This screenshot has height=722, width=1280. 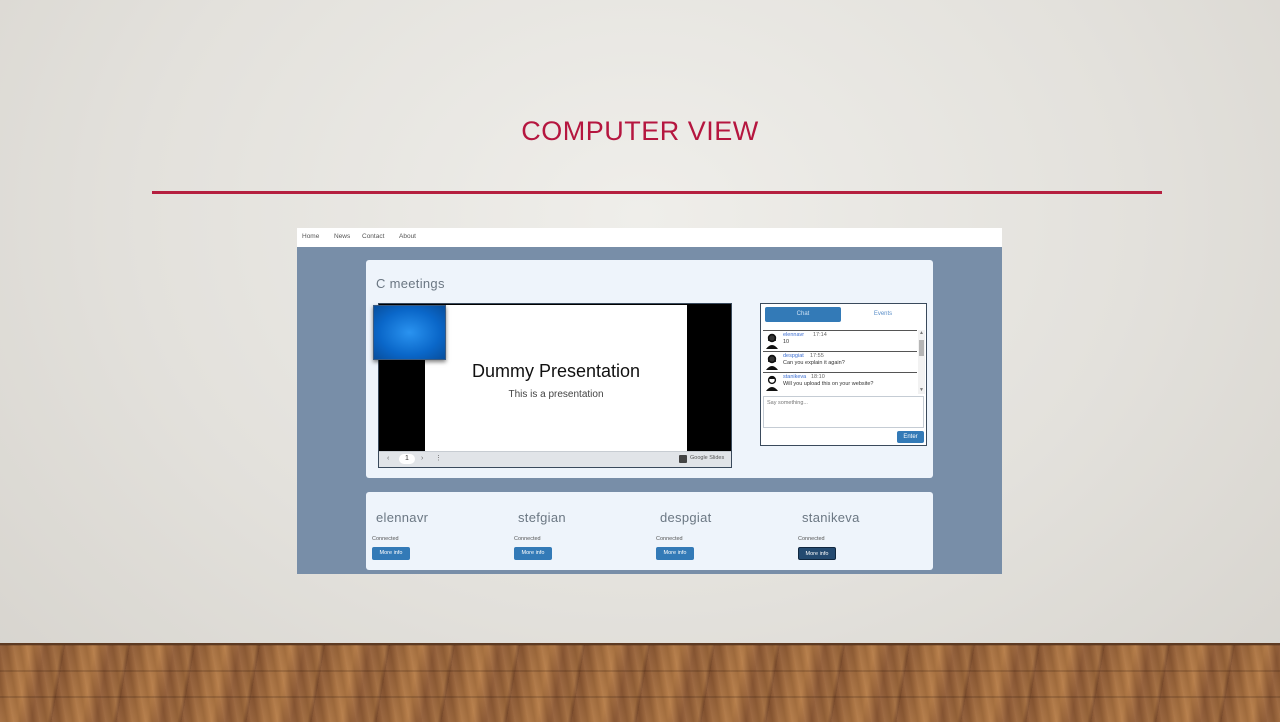 What do you see at coordinates (921, 333) in the screenshot?
I see `scroll-up-icon: ▲` at bounding box center [921, 333].